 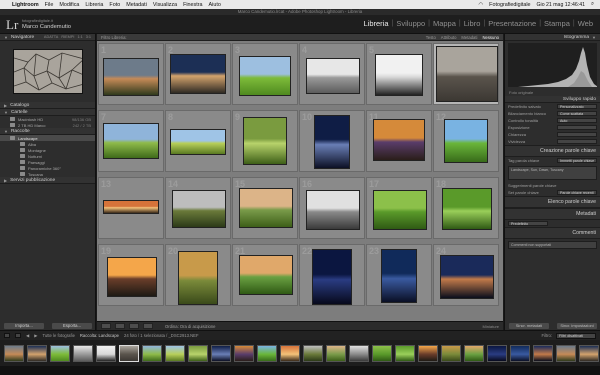 What do you see at coordinates (509, 5) in the screenshot?
I see `menubar-user: Fotografiedigitale` at bounding box center [509, 5].